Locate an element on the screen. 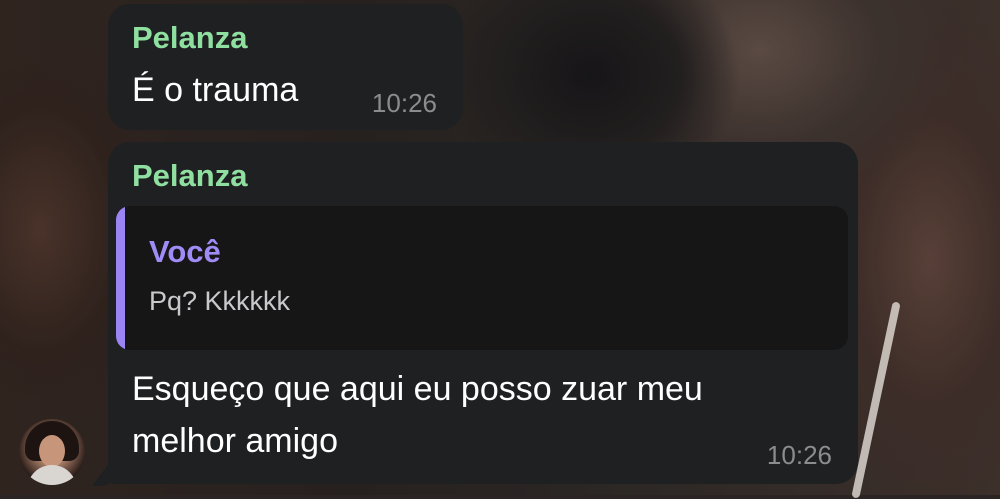 The height and width of the screenshot is (499, 1000). sender-avatar is located at coordinates (52, 452).